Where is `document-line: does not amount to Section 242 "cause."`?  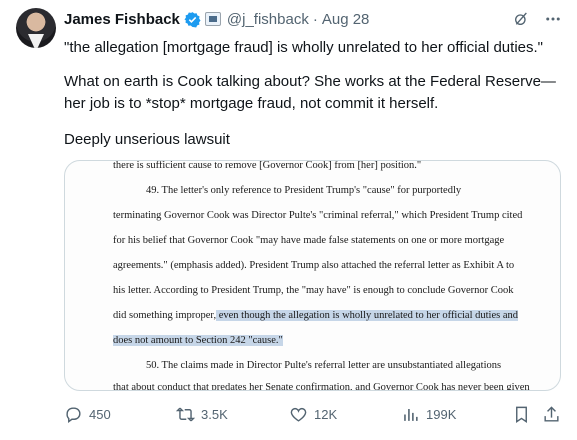
document-line: does not amount to Section 242 "cause." is located at coordinates (198, 340).